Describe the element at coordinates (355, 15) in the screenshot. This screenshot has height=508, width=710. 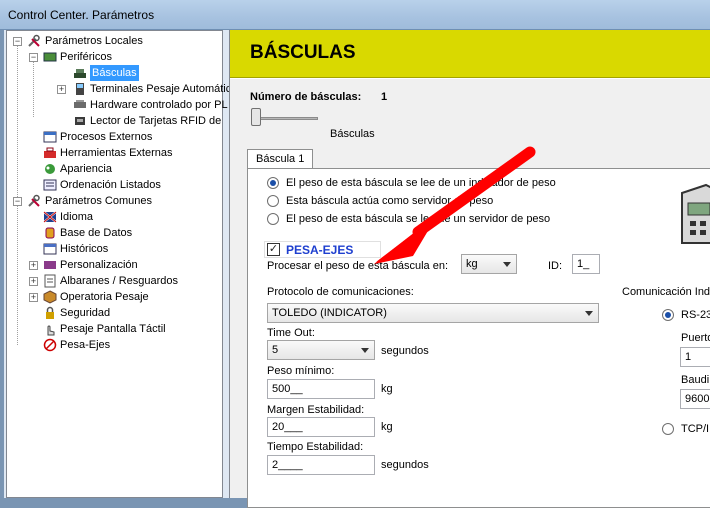
I see `title-bar: Control Center. Parámetros` at that location.